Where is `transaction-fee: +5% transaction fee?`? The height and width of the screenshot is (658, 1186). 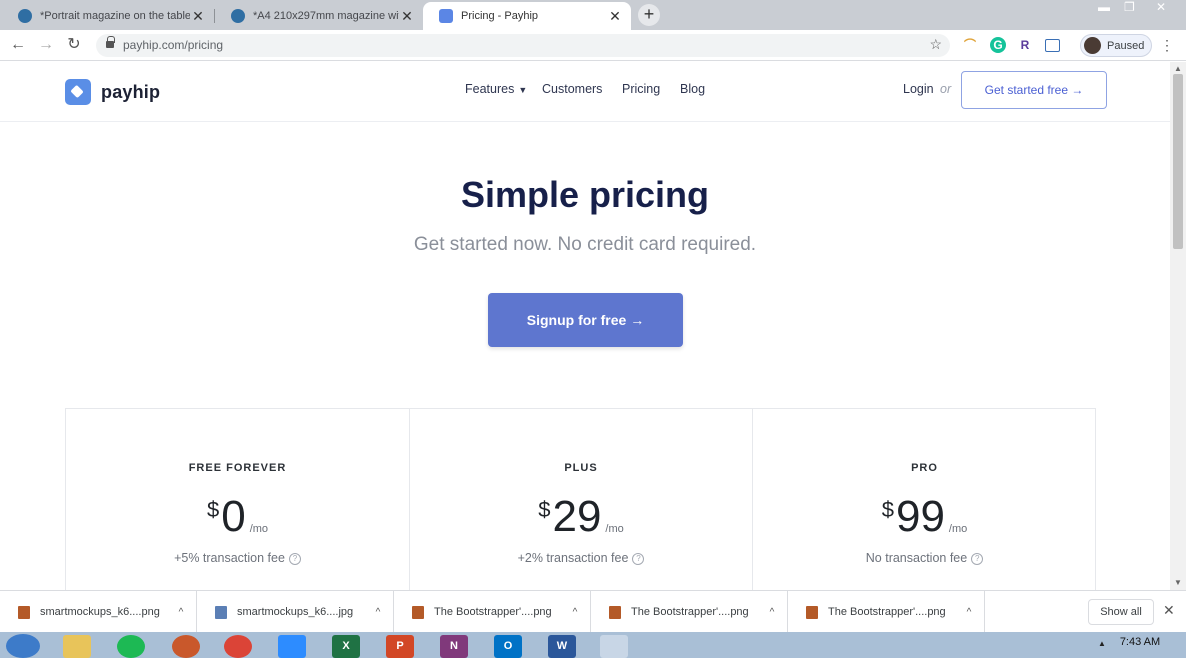
transaction-fee: +5% transaction fee? is located at coordinates (237, 558).